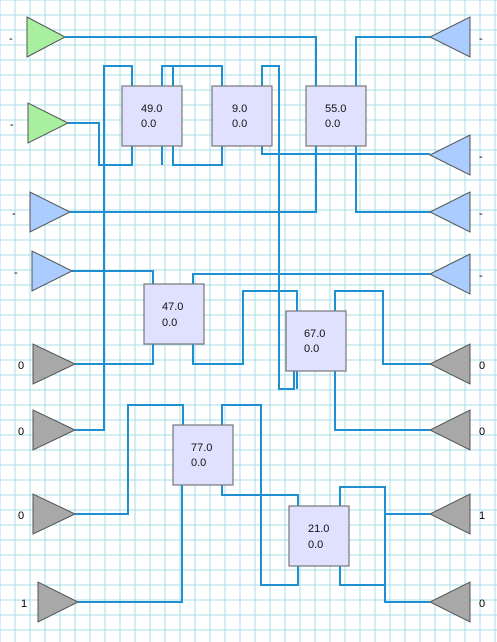 The height and width of the screenshot is (642, 497). What do you see at coordinates (172, 307) in the screenshot?
I see `node-value: 47.0` at bounding box center [172, 307].